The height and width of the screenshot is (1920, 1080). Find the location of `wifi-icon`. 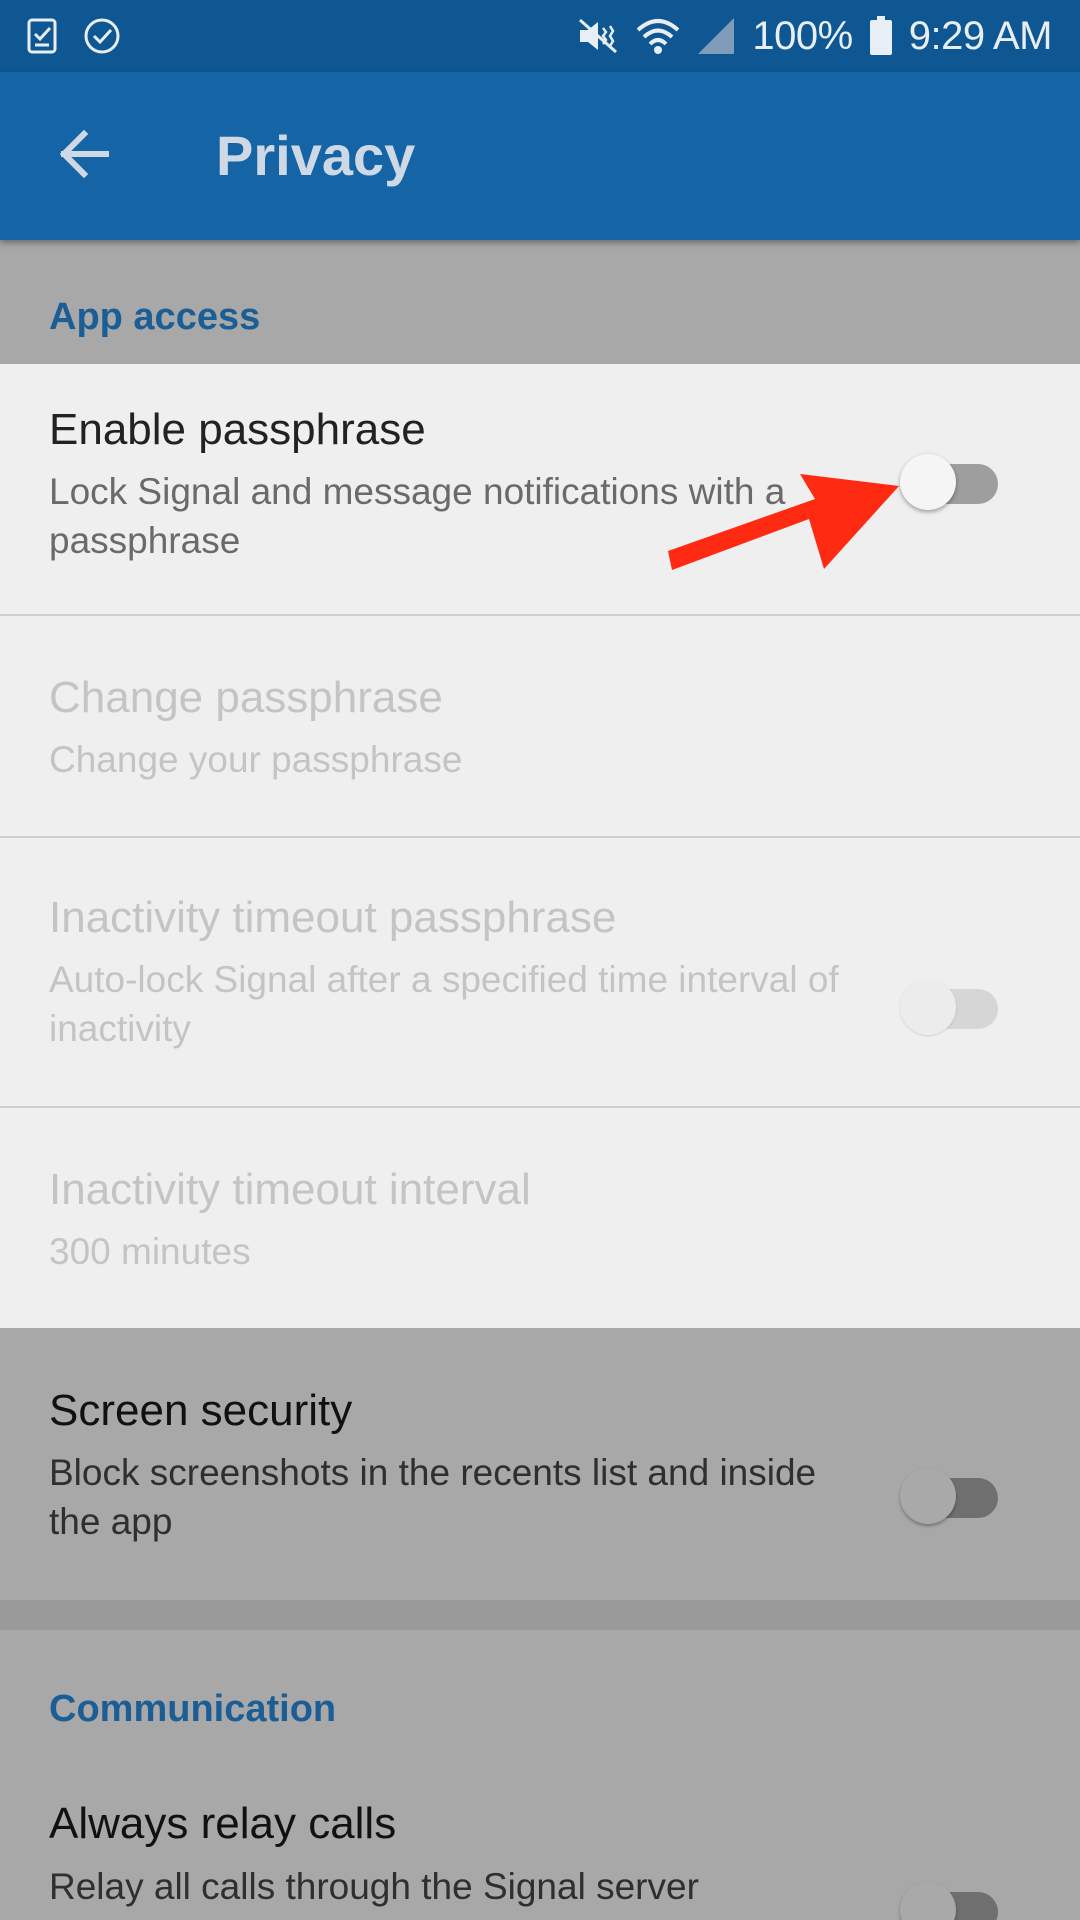

wifi-icon is located at coordinates (658, 36).